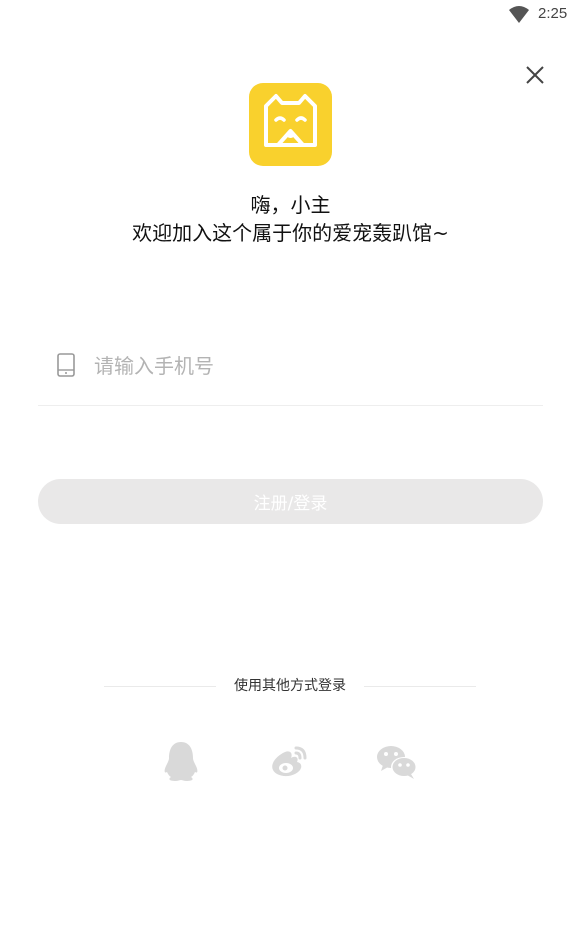 Image resolution: width=581 pixels, height=930 pixels. I want to click on wechat-icon, so click(397, 762).